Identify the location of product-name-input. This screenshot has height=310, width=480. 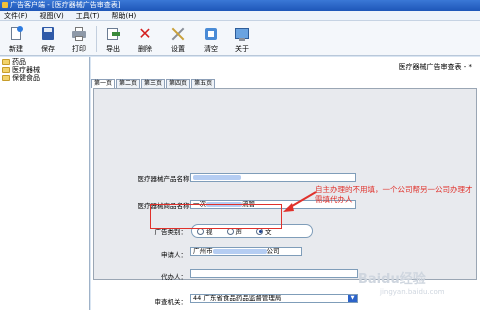
(273, 177).